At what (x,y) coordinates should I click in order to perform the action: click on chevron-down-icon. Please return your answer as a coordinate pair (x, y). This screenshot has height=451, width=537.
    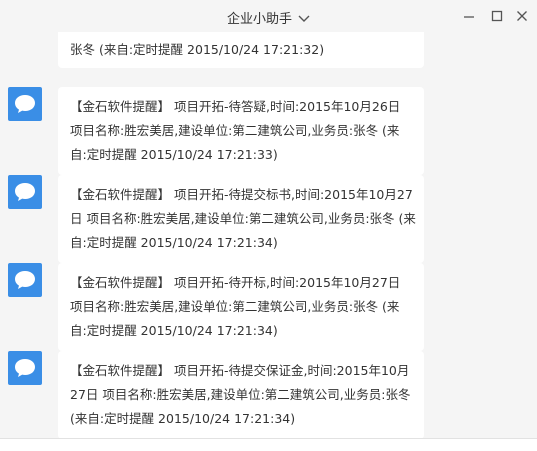
    Looking at the image, I should click on (304, 19).